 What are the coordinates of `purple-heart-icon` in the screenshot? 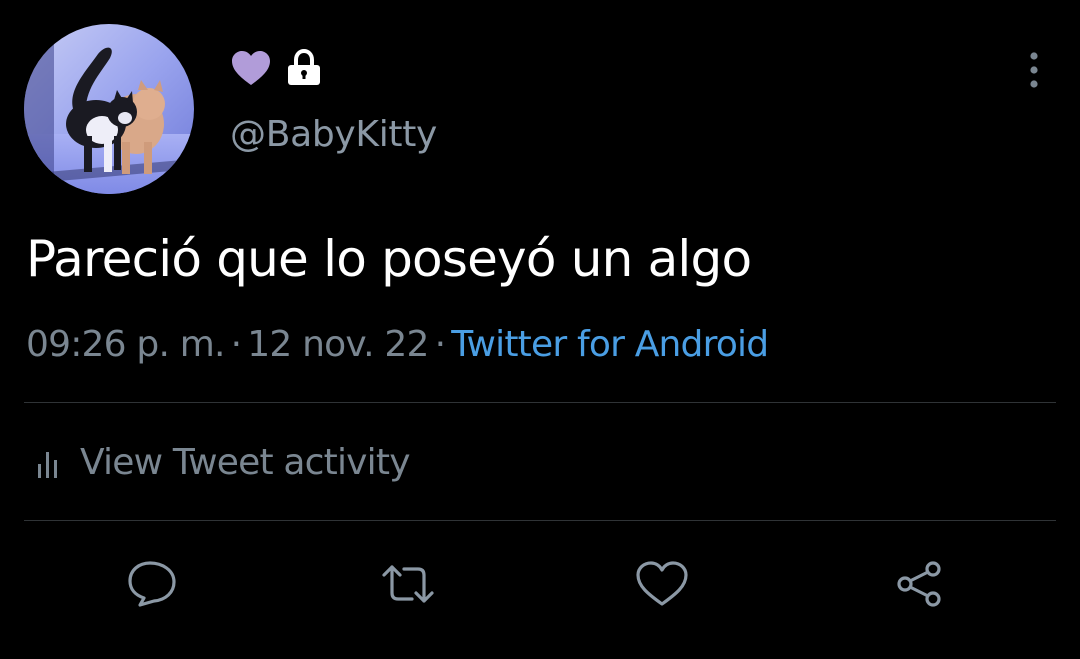 It's located at (251, 70).